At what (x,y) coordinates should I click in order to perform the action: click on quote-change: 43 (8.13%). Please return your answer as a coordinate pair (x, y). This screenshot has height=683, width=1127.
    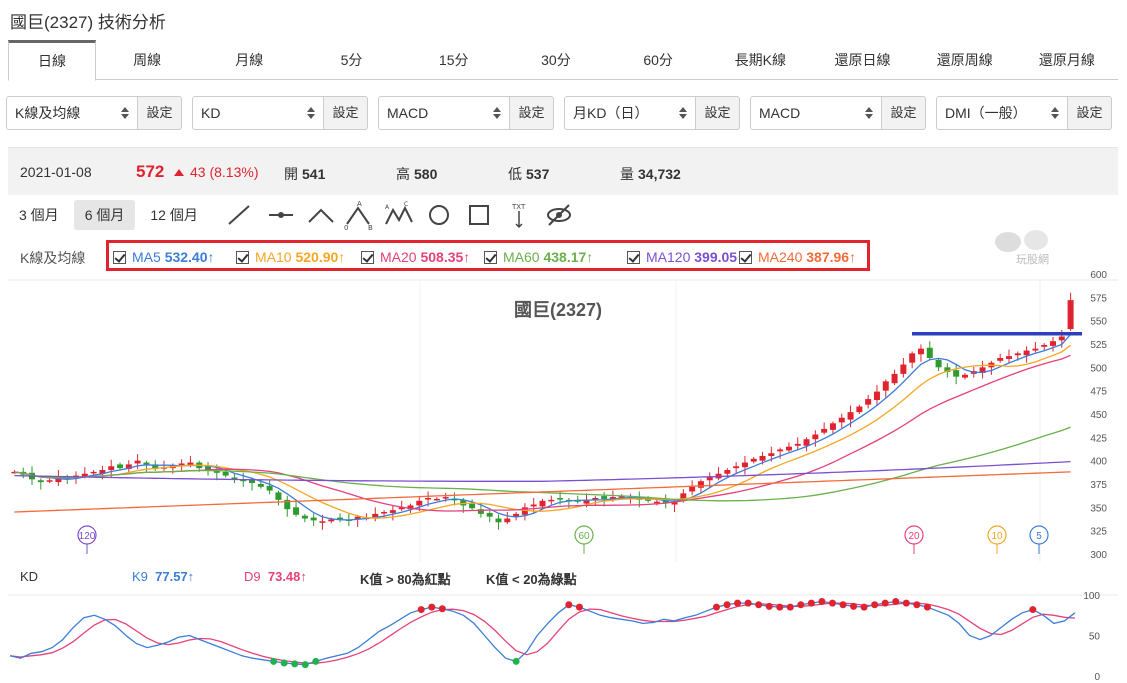
    Looking at the image, I should click on (216, 172).